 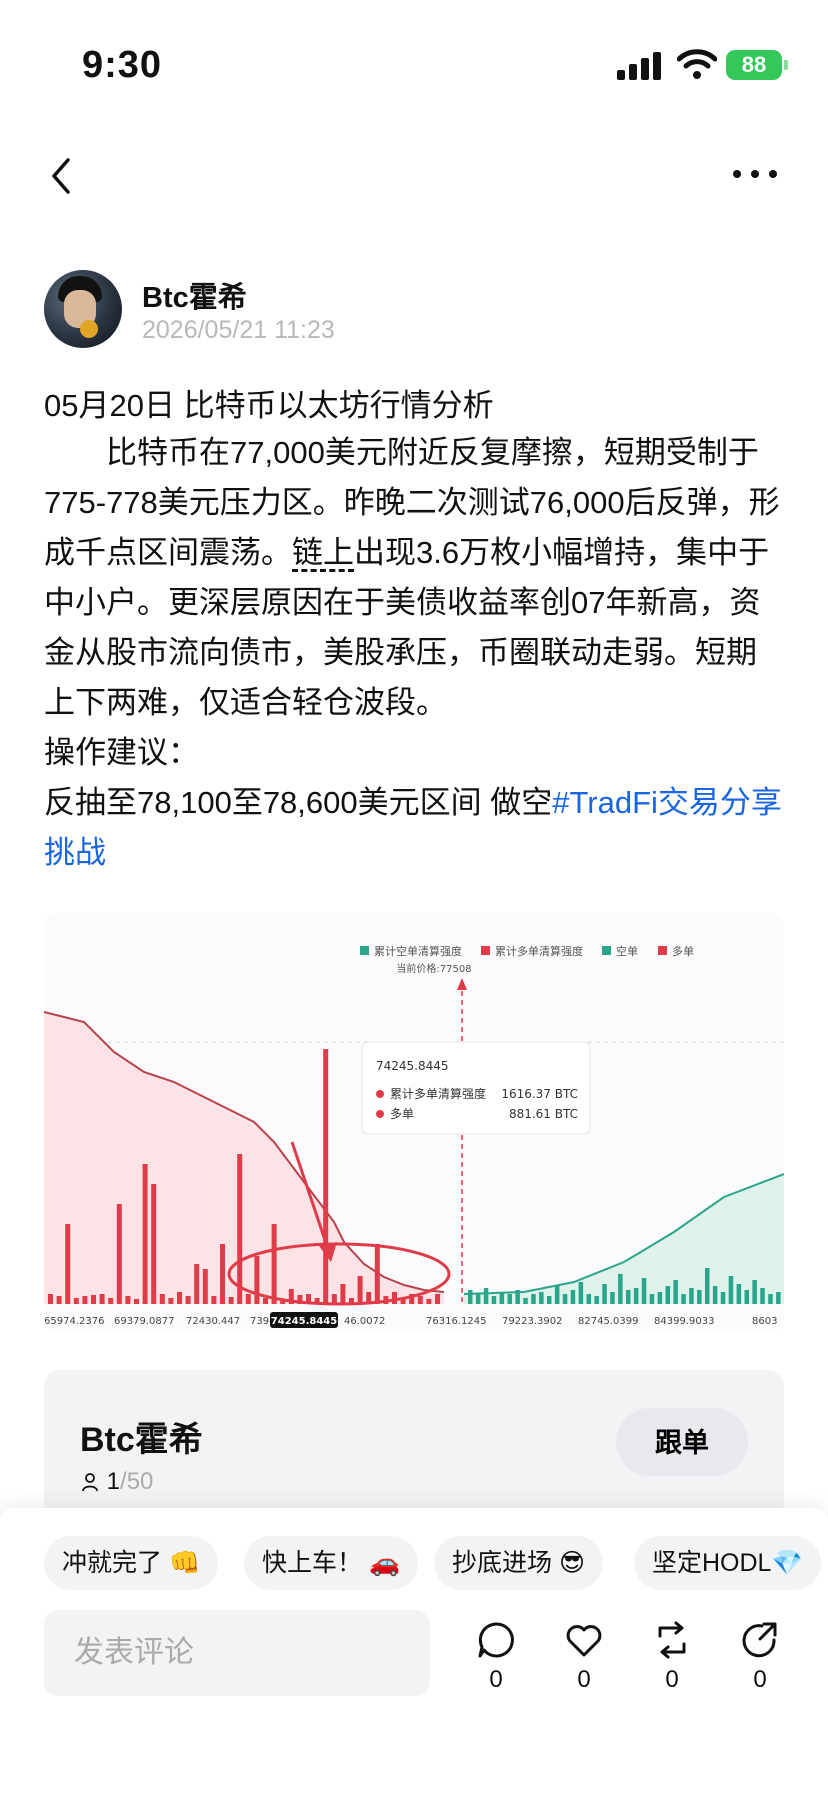 I want to click on tooltip-label: 累计多单清算强度, so click(x=438, y=1093).